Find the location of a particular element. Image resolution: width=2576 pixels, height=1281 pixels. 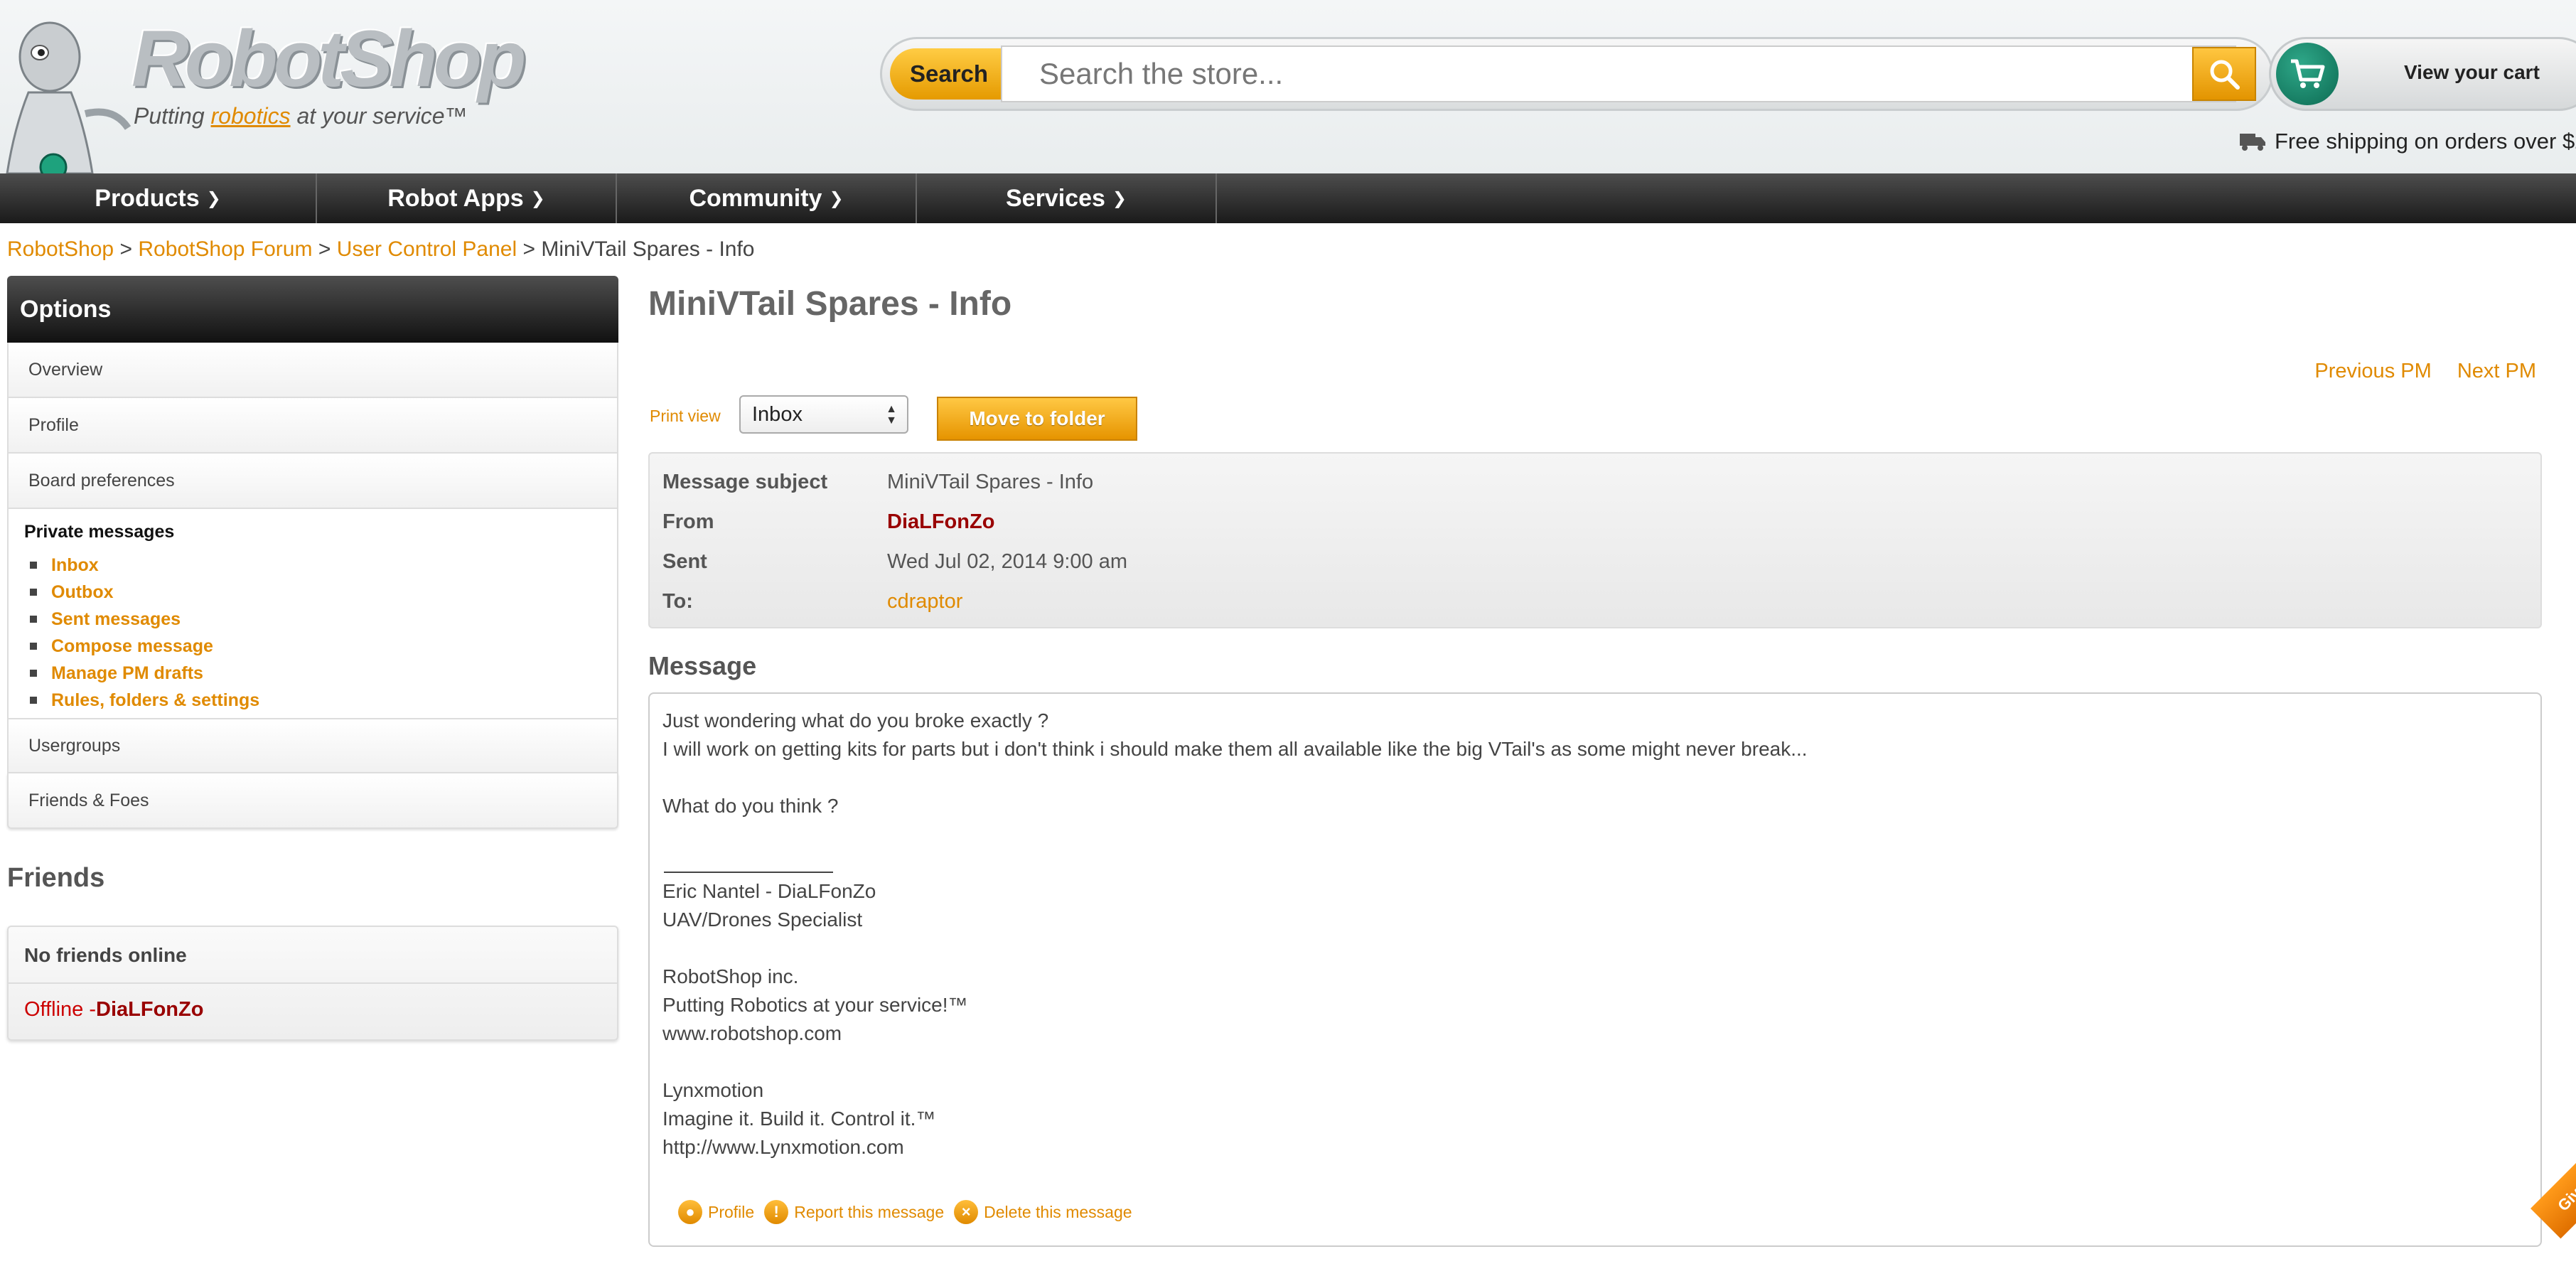

tagline-pre: Putting is located at coordinates (172, 116).